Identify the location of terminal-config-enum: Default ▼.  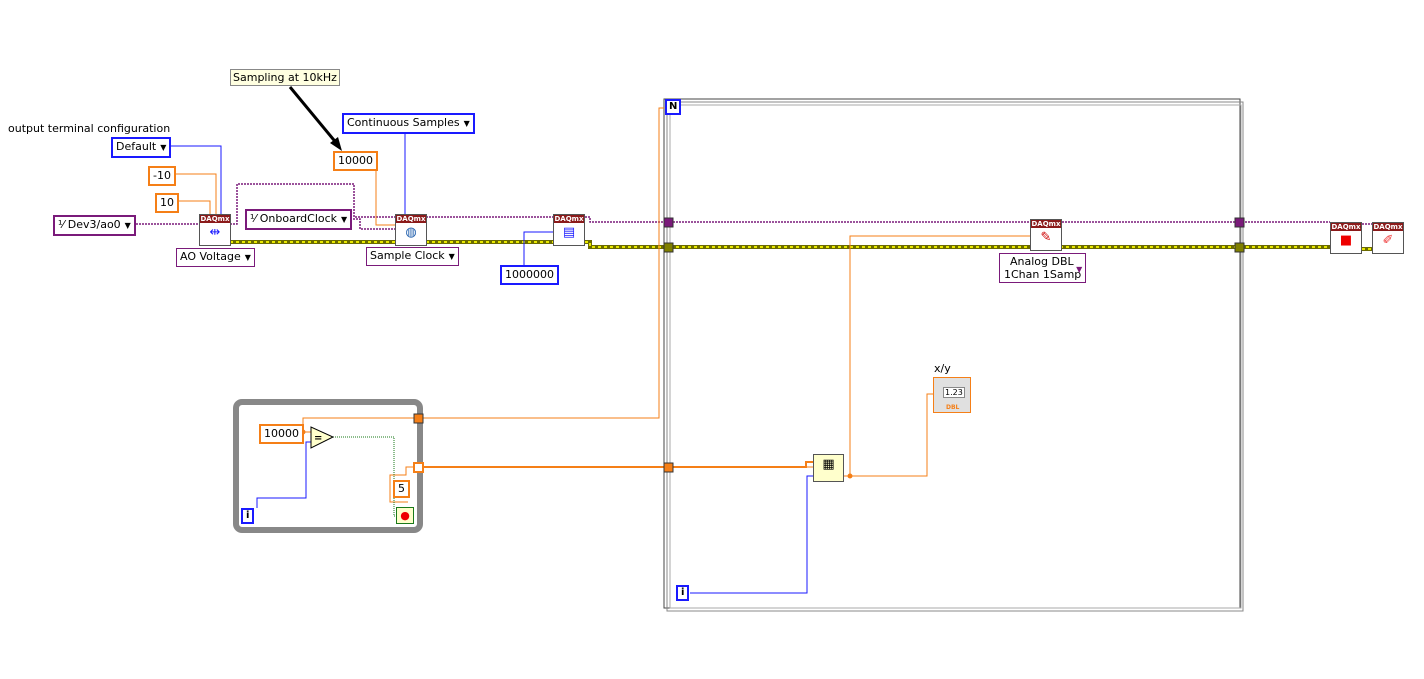
(141, 147).